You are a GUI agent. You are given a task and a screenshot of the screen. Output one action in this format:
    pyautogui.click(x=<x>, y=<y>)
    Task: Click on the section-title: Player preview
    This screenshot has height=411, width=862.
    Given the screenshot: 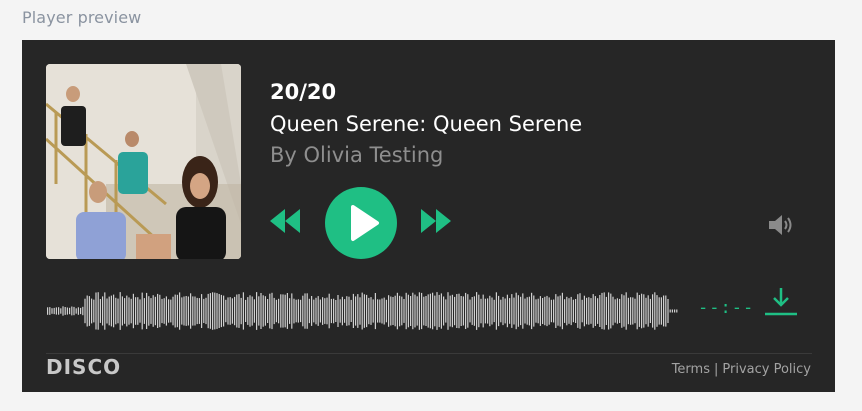 What is the action you would take?
    pyautogui.click(x=82, y=17)
    